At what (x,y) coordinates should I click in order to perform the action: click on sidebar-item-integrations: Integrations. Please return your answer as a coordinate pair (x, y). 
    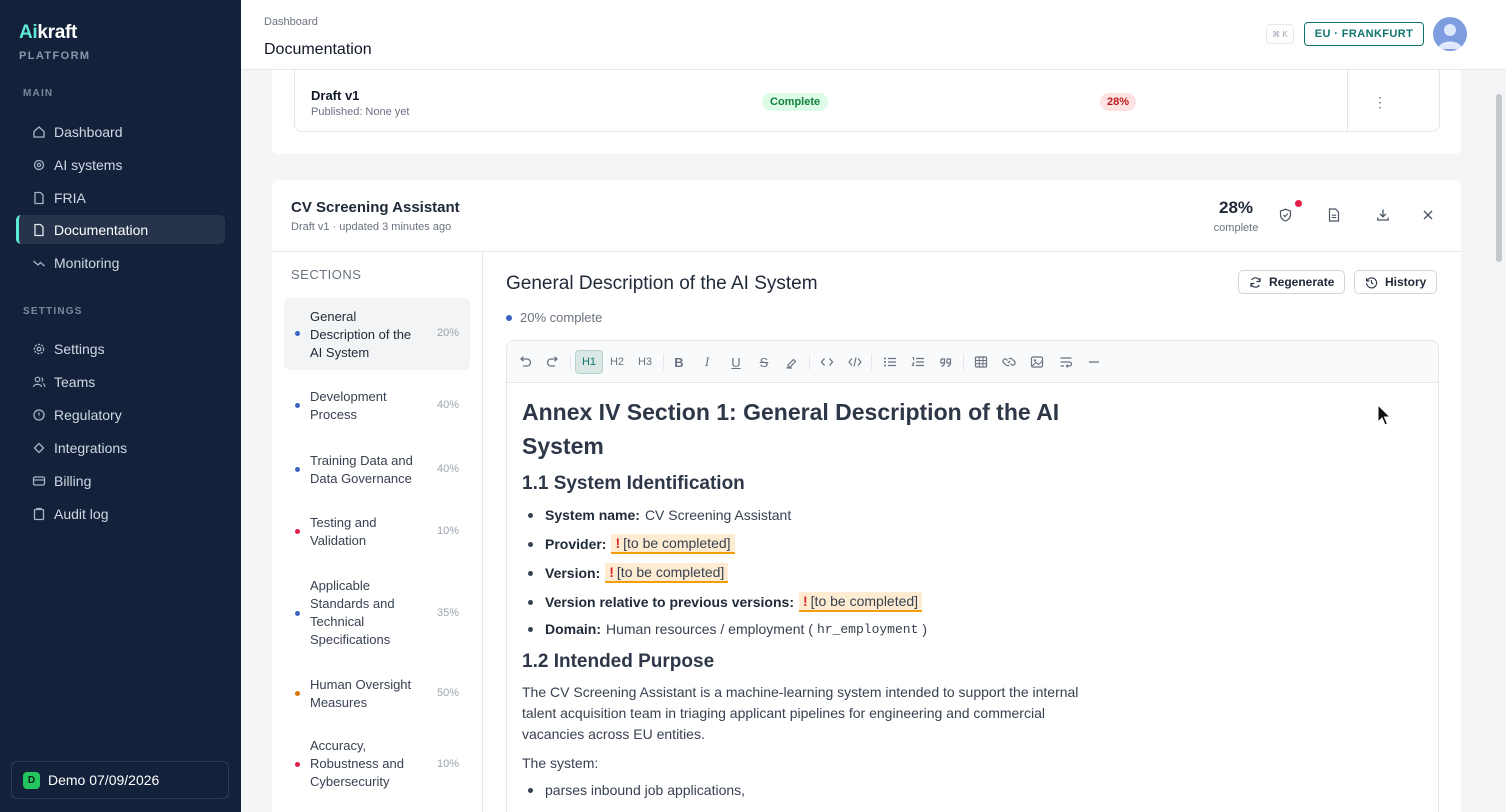
    Looking at the image, I should click on (120, 447).